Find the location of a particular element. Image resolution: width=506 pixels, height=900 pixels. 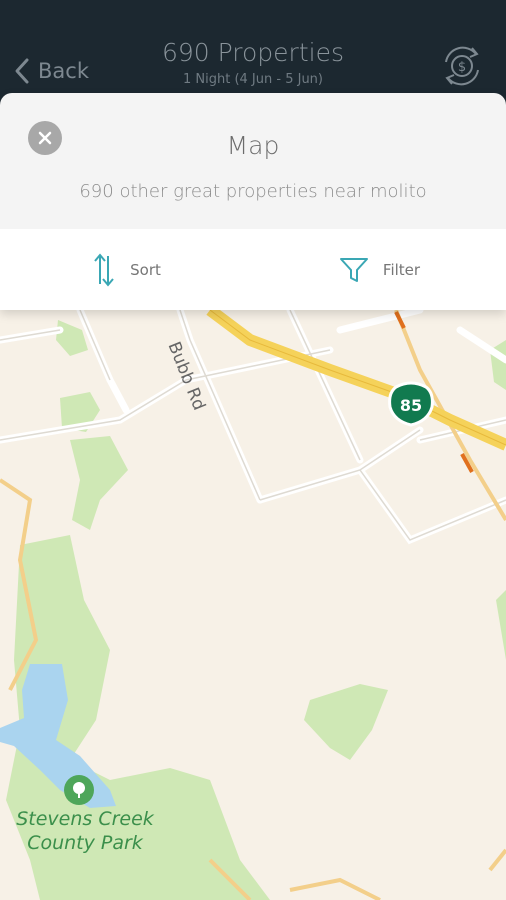

filter-button: Filter is located at coordinates (379, 269).